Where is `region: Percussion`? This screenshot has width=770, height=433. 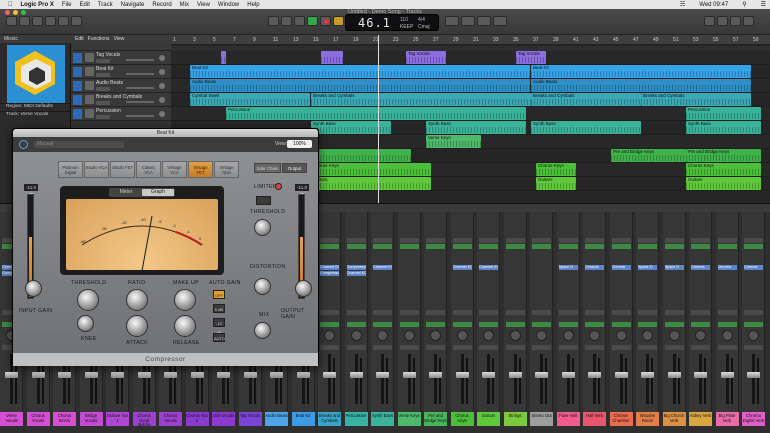 region: Percussion is located at coordinates (376, 113).